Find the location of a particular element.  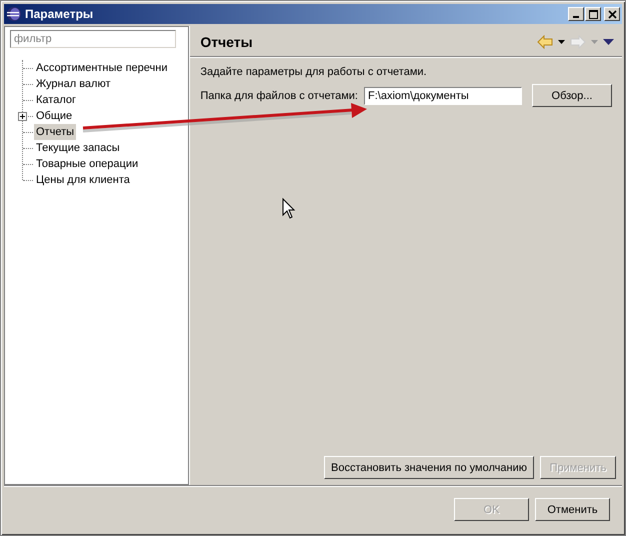

maximize-icon is located at coordinates (593, 14).